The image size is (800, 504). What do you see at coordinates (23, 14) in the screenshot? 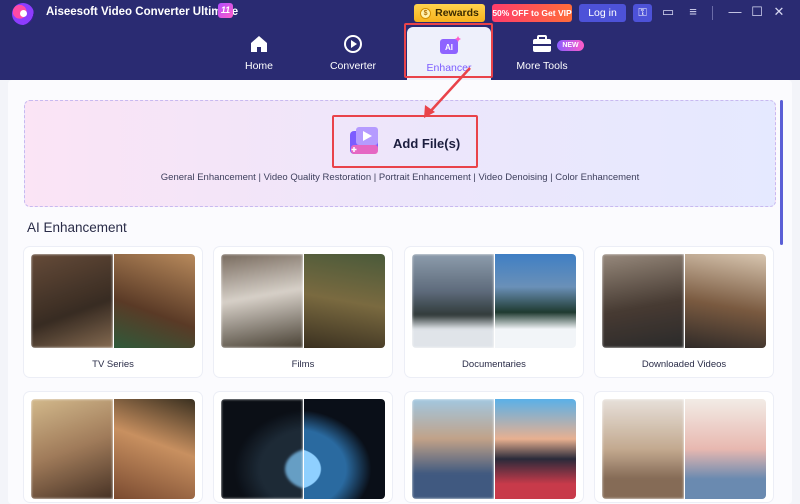
I see `app-logo-icon` at bounding box center [23, 14].